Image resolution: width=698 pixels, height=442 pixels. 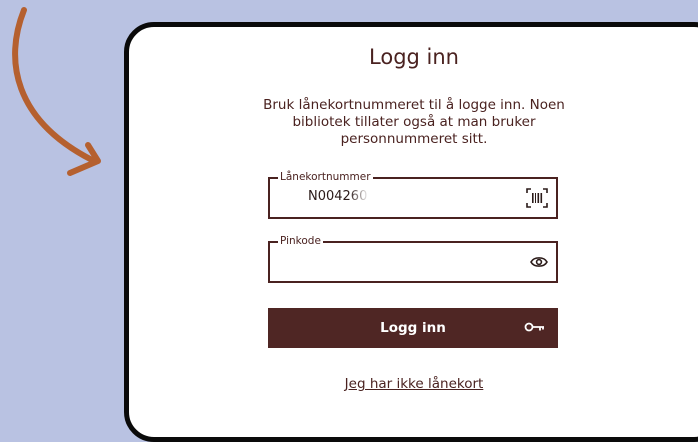 What do you see at coordinates (338, 196) in the screenshot?
I see `card-number-value: N004260` at bounding box center [338, 196].